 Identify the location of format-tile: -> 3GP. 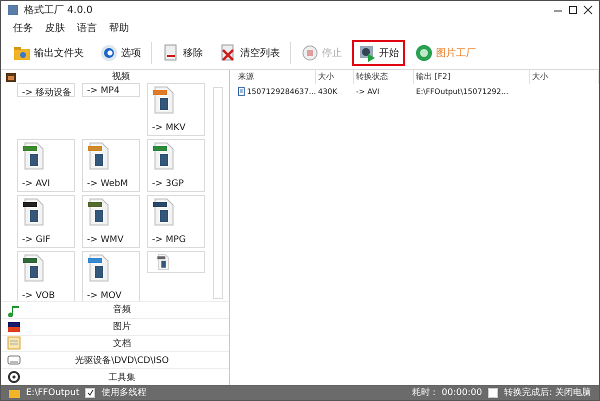
(176, 165).